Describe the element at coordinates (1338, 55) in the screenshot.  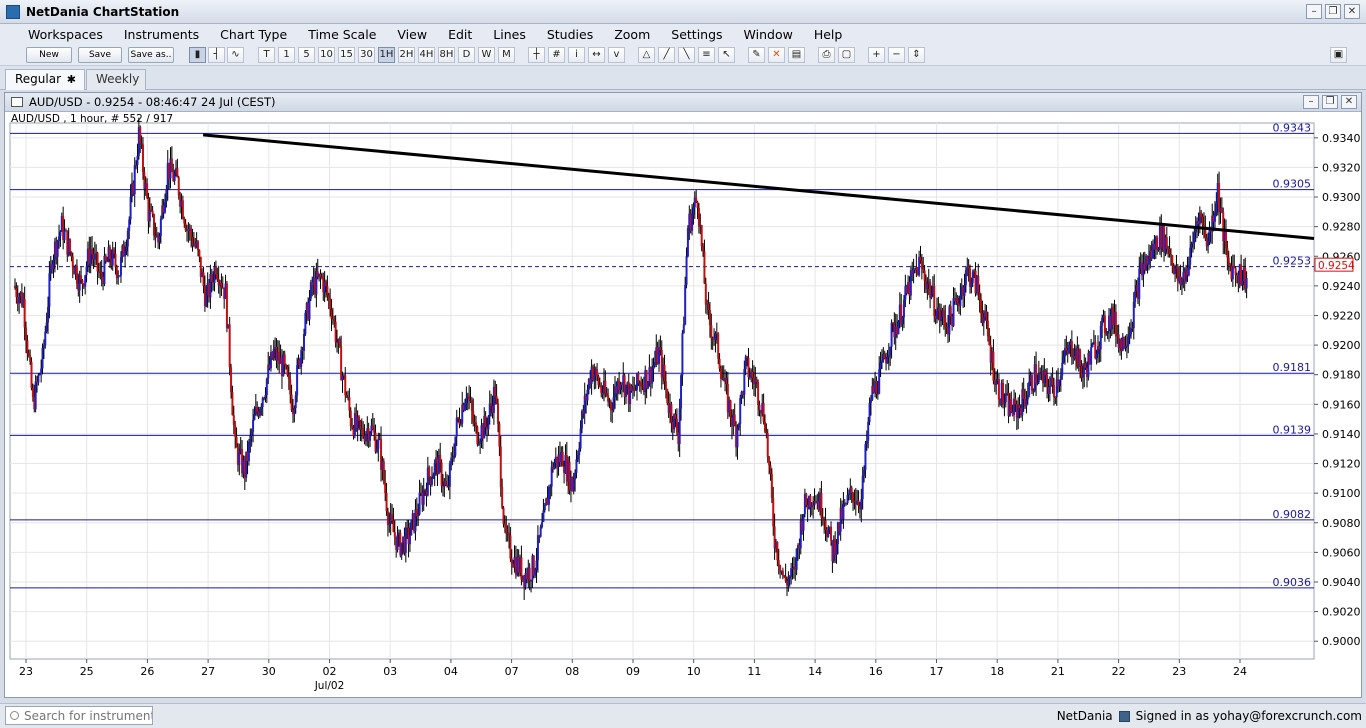
I see `panel-toggle-icon: ▣` at that location.